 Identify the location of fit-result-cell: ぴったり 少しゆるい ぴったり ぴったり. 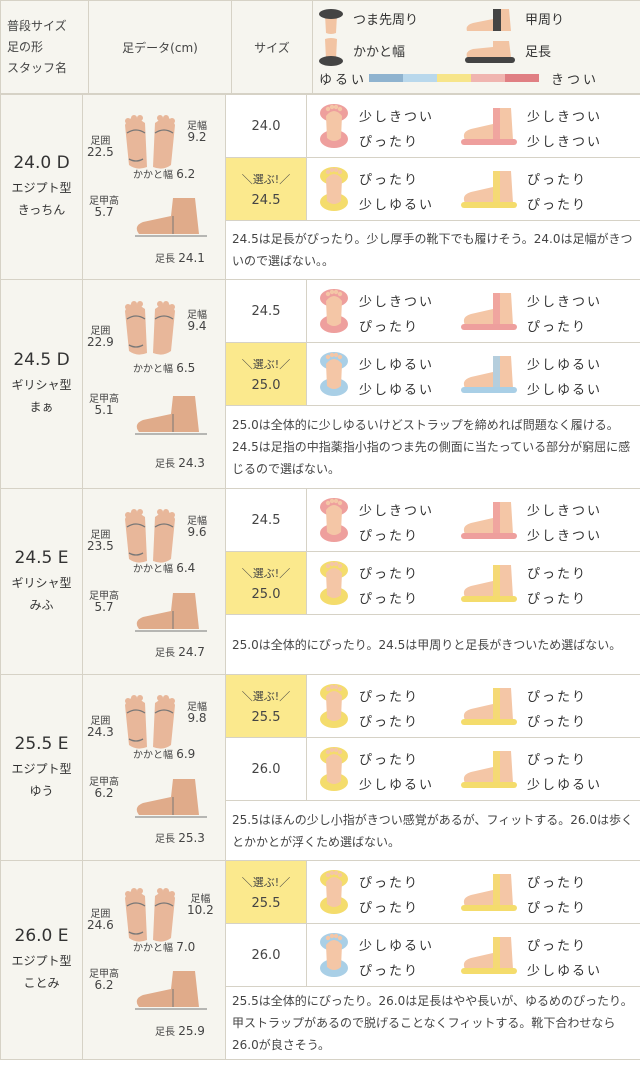
(473, 189).